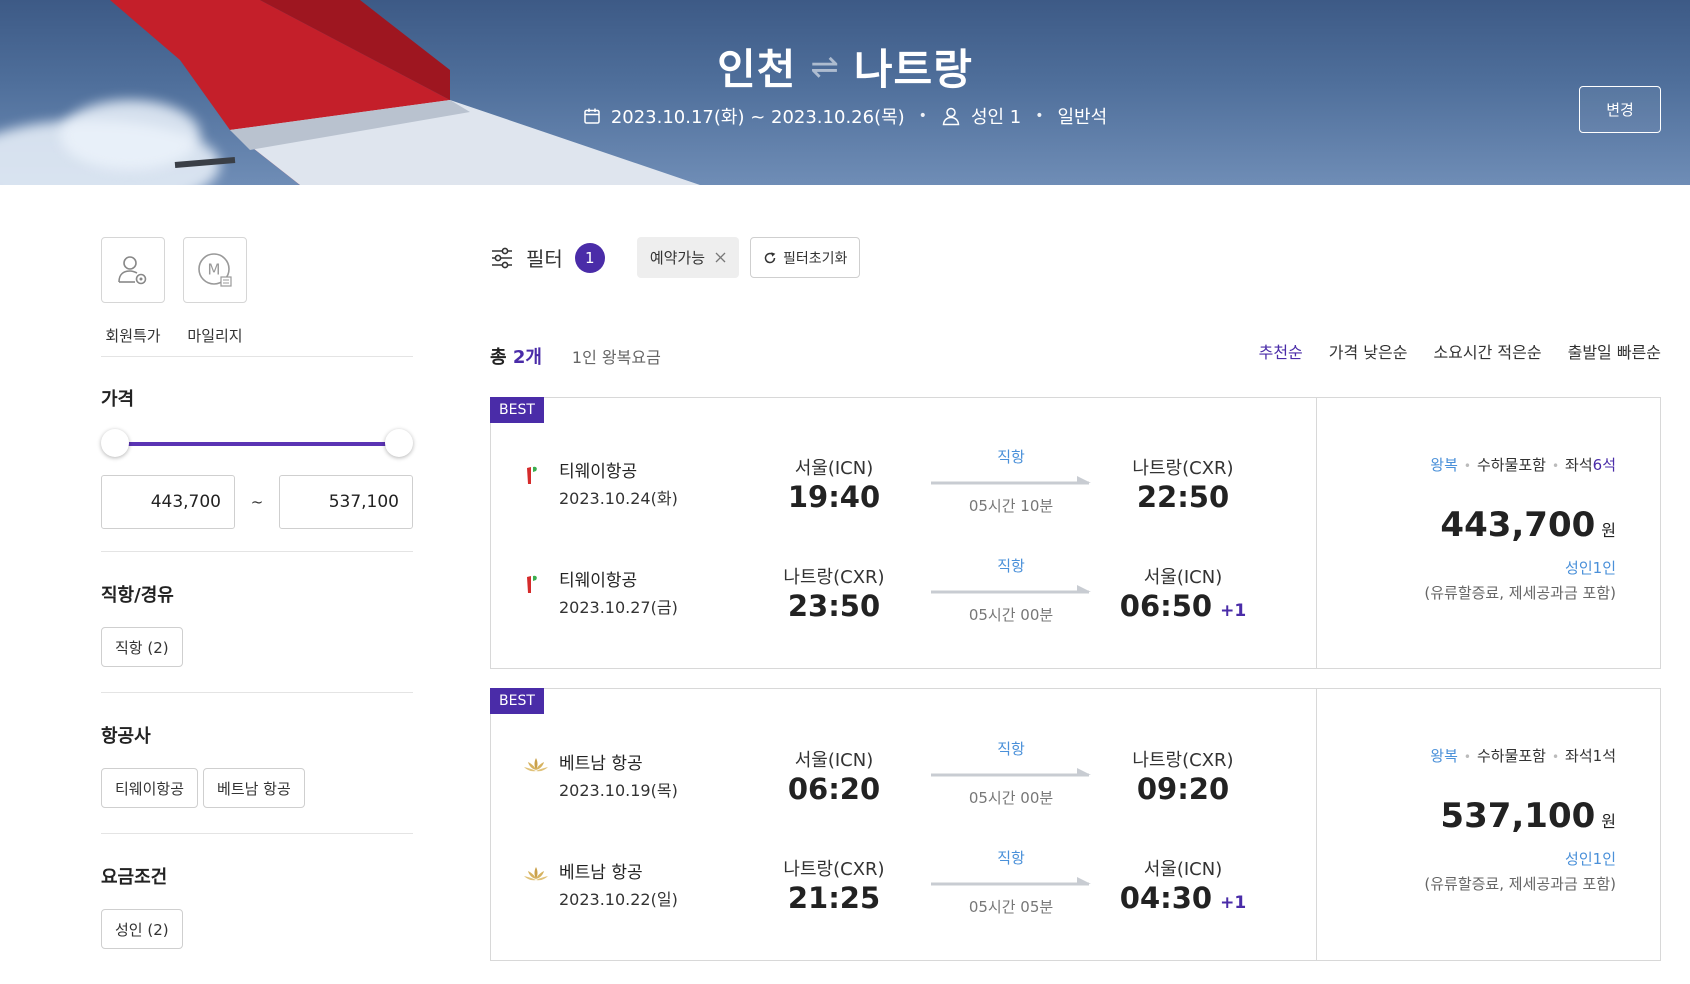  Describe the element at coordinates (1368, 351) in the screenshot. I see `sort-lowest-price: 가격 낮은순` at that location.